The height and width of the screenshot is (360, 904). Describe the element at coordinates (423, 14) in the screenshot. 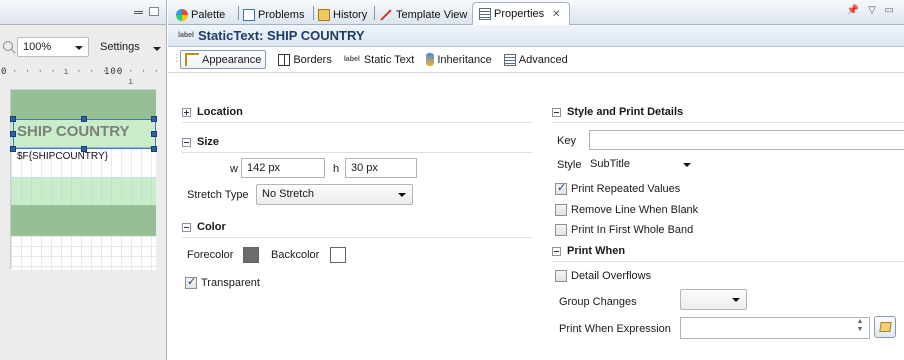

I see `tab-template-view: Template View` at that location.